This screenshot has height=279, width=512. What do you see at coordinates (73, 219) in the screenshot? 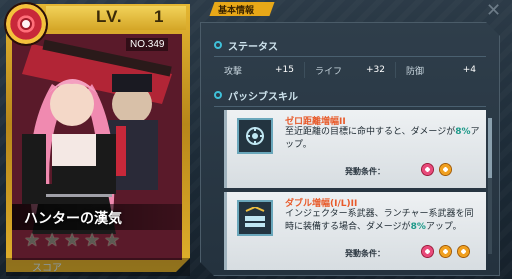
I see `card-name: ハンターの漢気` at bounding box center [73, 219].